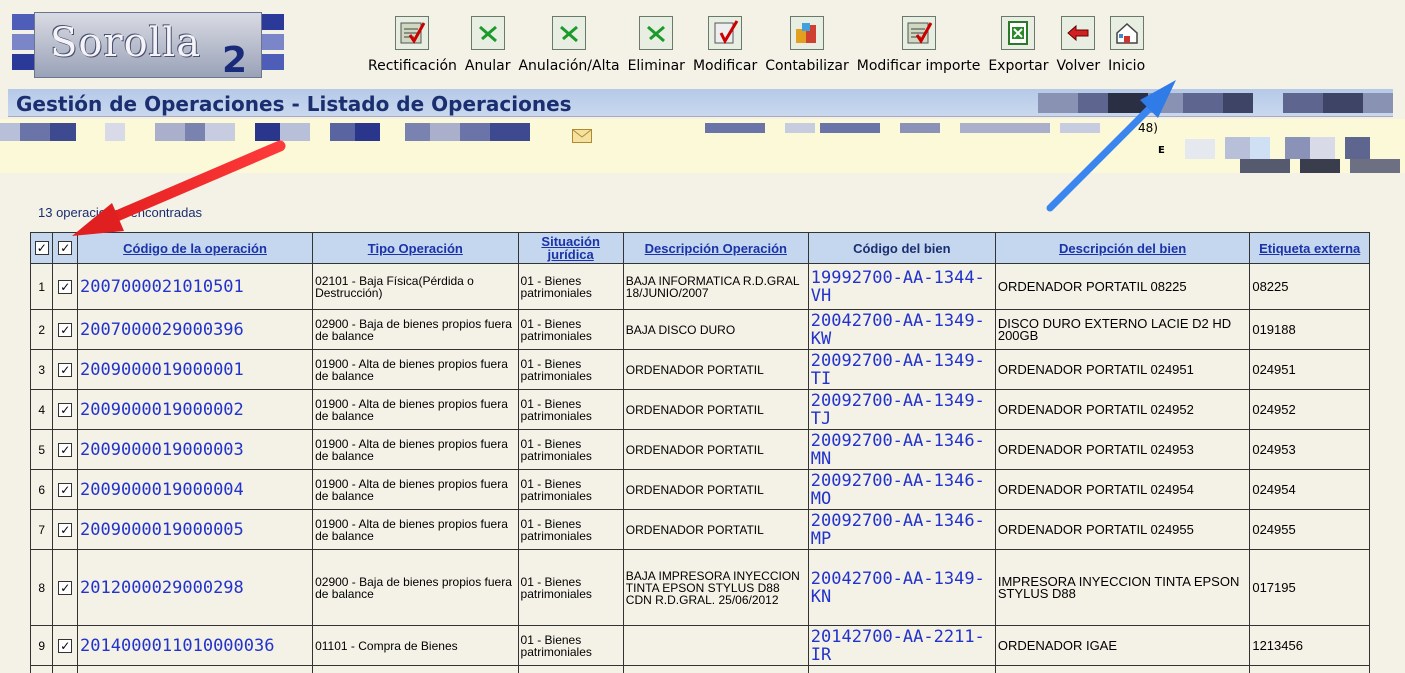 The image size is (1405, 673). What do you see at coordinates (235, 60) in the screenshot?
I see `logo-subscript: 2` at bounding box center [235, 60].